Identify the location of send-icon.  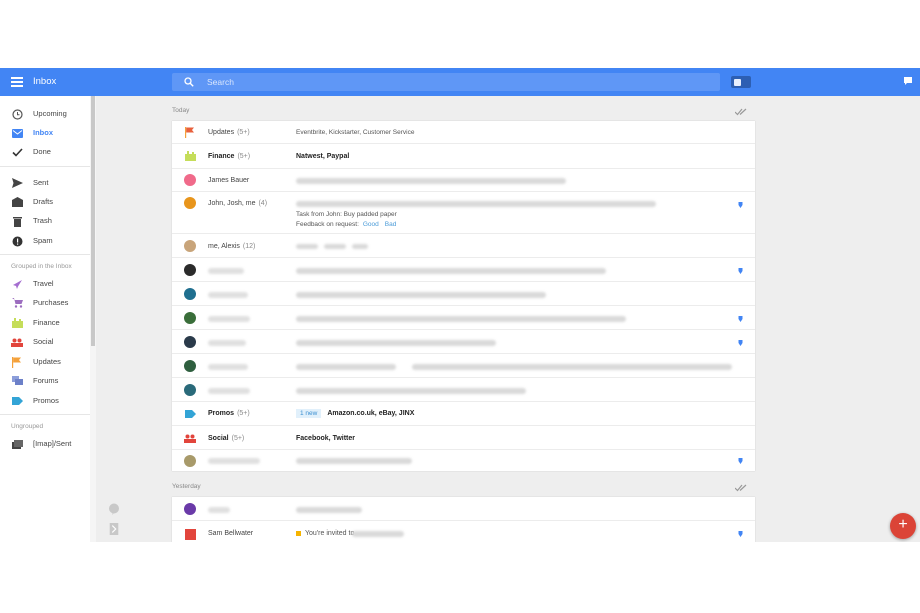
(17, 183).